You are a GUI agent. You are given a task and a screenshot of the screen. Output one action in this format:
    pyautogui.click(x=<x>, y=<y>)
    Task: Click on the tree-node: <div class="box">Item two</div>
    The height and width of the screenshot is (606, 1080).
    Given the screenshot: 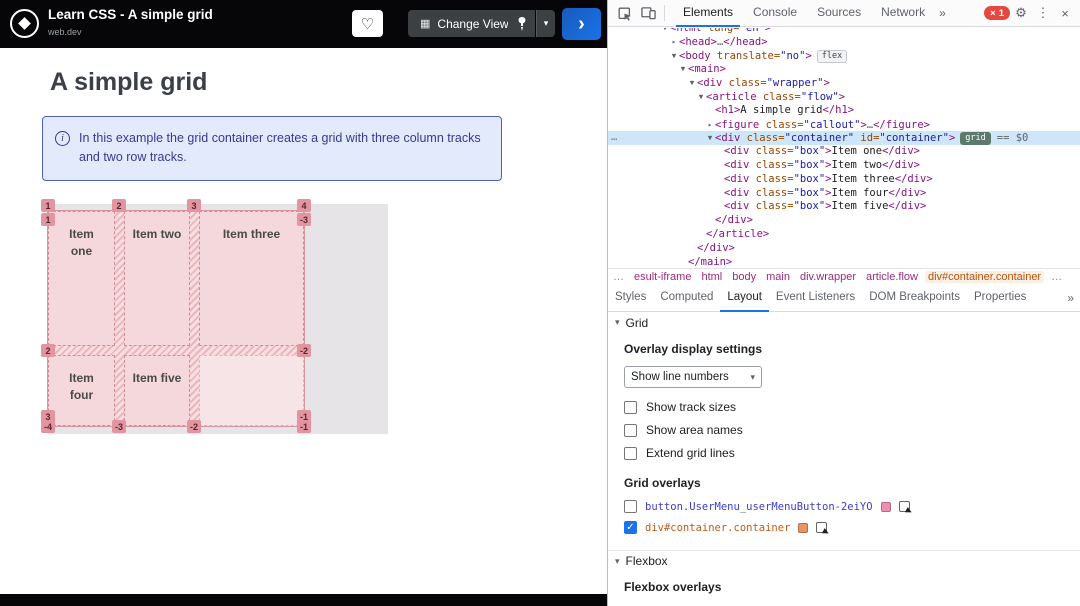 What is the action you would take?
    pyautogui.click(x=844, y=166)
    